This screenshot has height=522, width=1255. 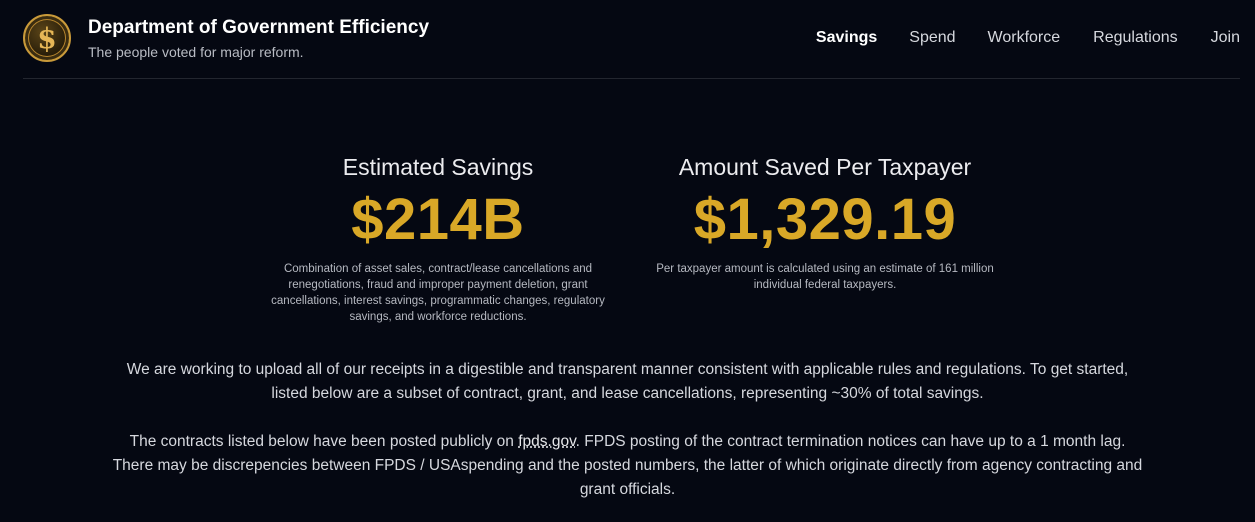 What do you see at coordinates (1024, 38) in the screenshot?
I see `nav-workforce: Workforce` at bounding box center [1024, 38].